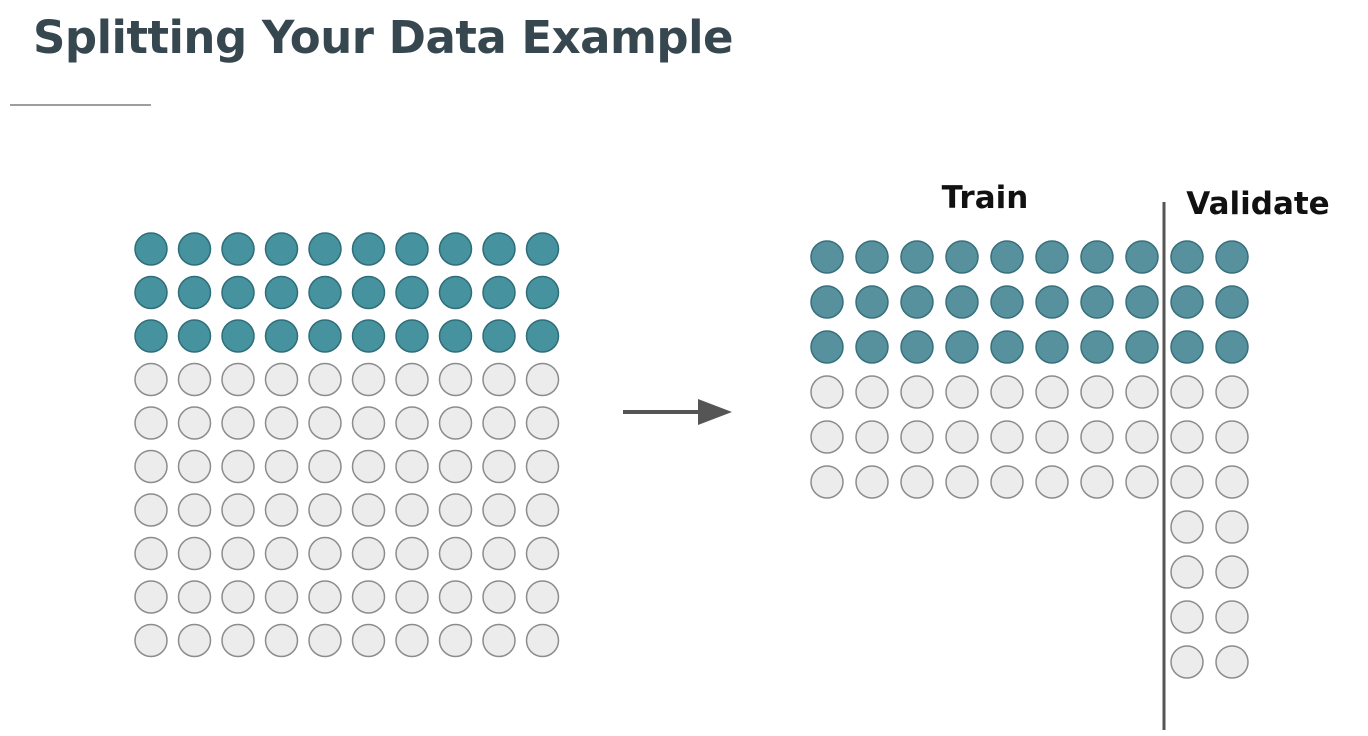  Describe the element at coordinates (715, 412) in the screenshot. I see `arrow-head` at that location.